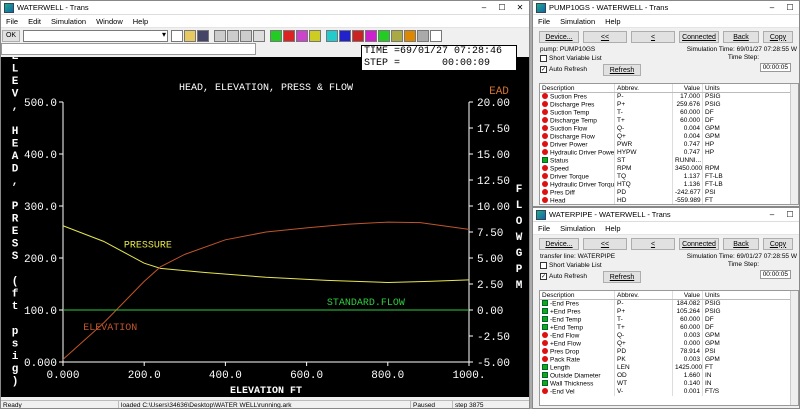  What do you see at coordinates (358, 35) in the screenshot?
I see `record-icon` at bounding box center [358, 35].